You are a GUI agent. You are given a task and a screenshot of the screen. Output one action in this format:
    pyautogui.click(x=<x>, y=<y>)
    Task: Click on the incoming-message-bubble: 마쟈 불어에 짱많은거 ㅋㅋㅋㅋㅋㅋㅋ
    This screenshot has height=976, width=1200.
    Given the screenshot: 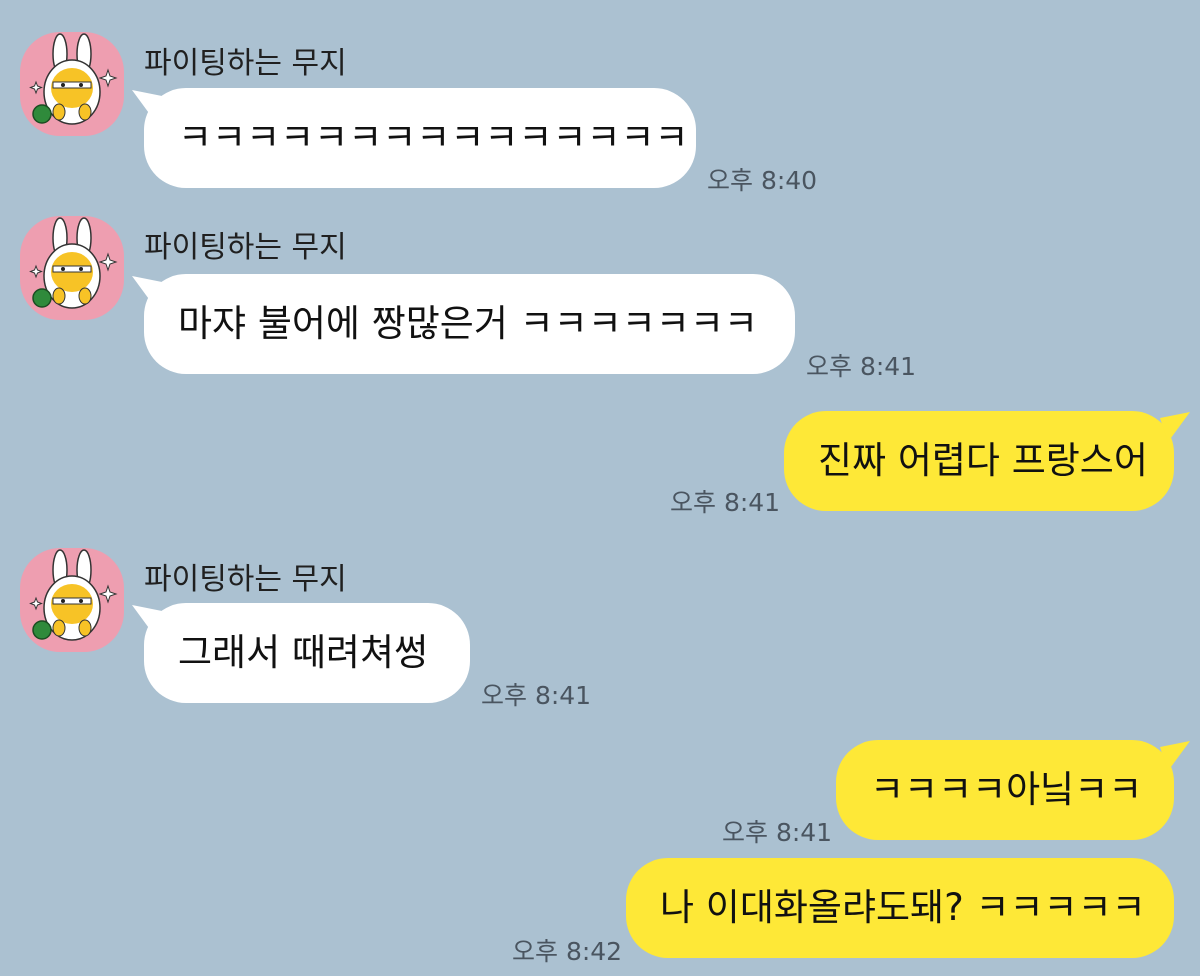 What is the action you would take?
    pyautogui.click(x=469, y=324)
    